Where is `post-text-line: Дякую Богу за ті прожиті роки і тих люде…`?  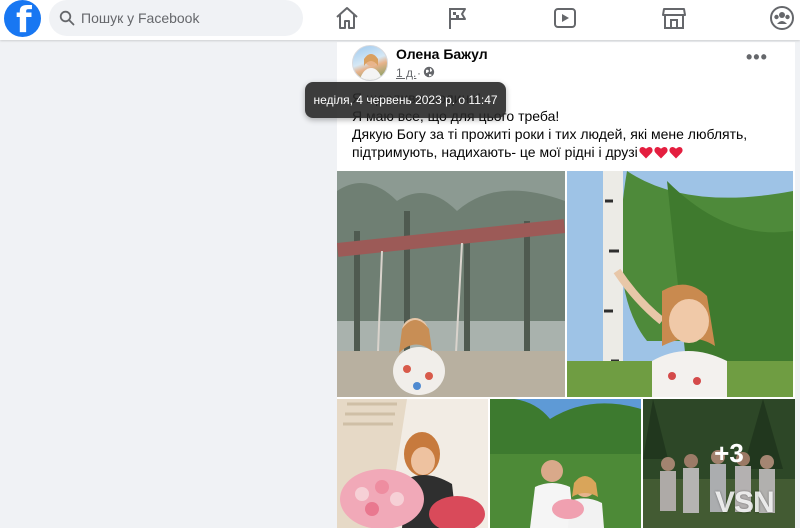 post-text-line: Дякую Богу за ті прожиті роки і тих люде… is located at coordinates (550, 134).